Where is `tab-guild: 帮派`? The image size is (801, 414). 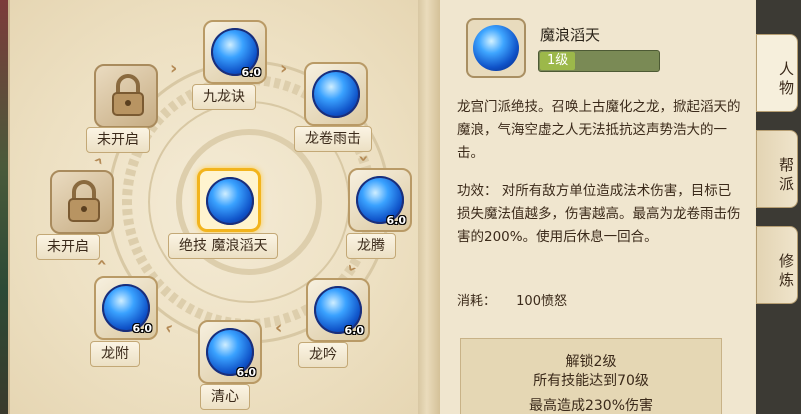 tab-guild: 帮派 is located at coordinates (777, 169).